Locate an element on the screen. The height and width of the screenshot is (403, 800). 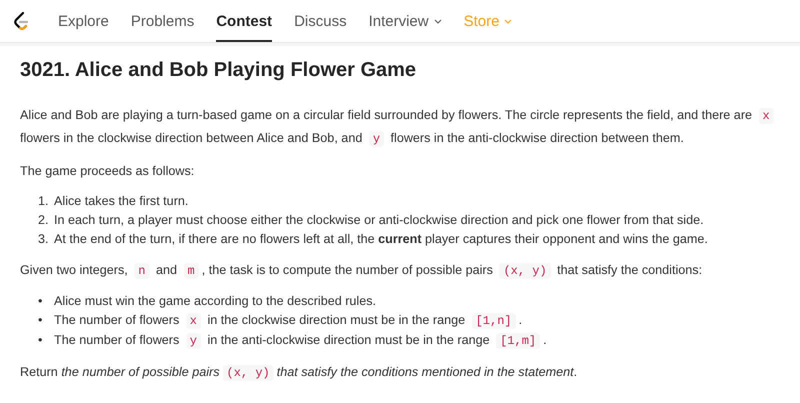
paragraph-text: , the task is to compute the number of possible pairs is located at coordinates (348, 270).